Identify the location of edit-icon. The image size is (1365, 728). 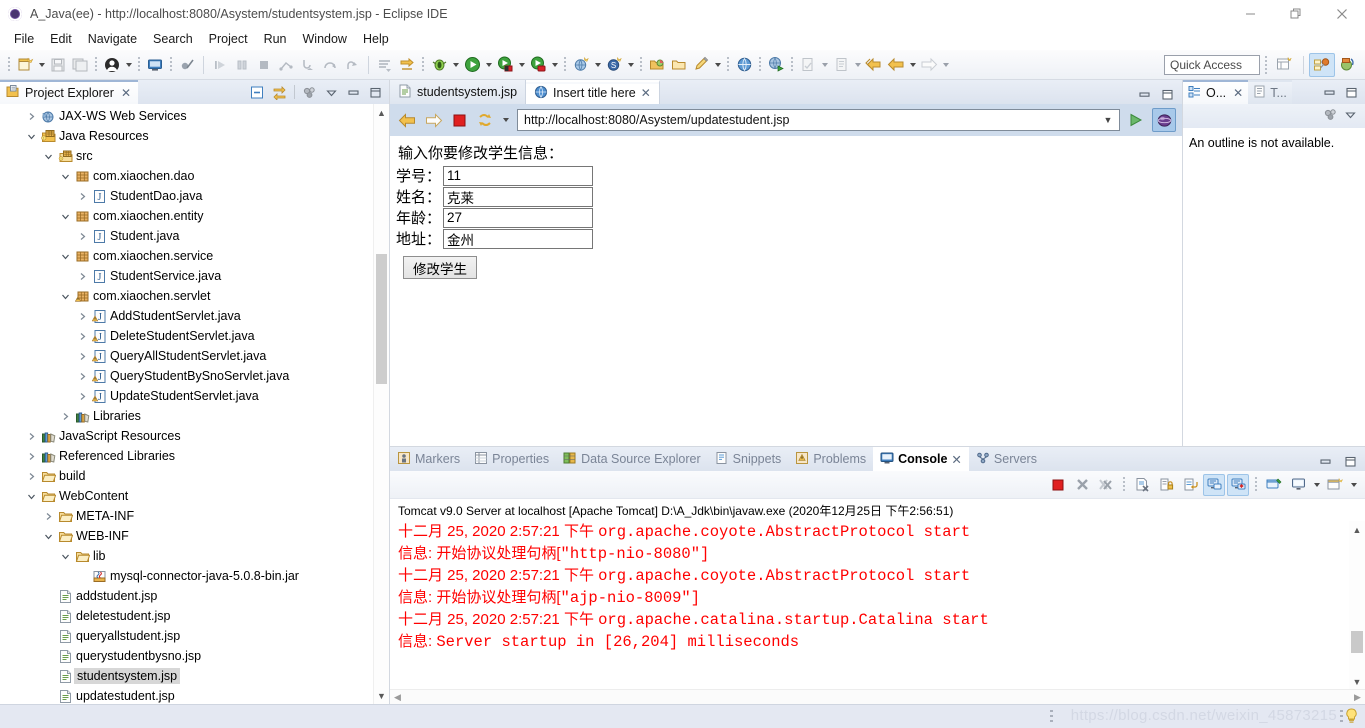
(701, 65).